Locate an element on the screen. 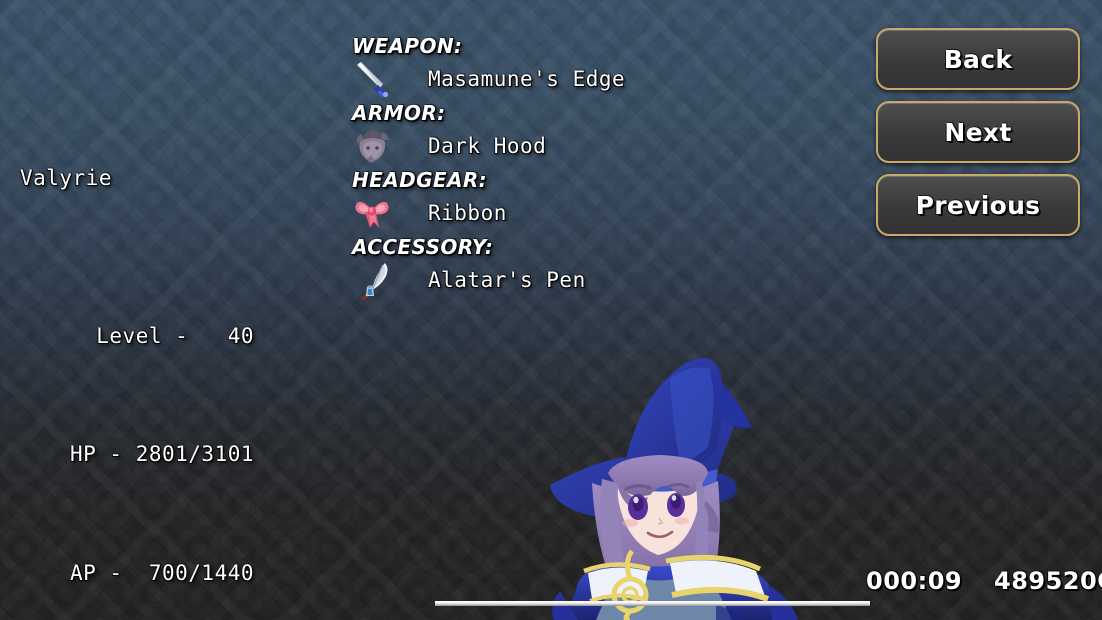 Image resolution: width=1102 pixels, height=620 pixels. gold-amount: 489520G is located at coordinates (1048, 581).